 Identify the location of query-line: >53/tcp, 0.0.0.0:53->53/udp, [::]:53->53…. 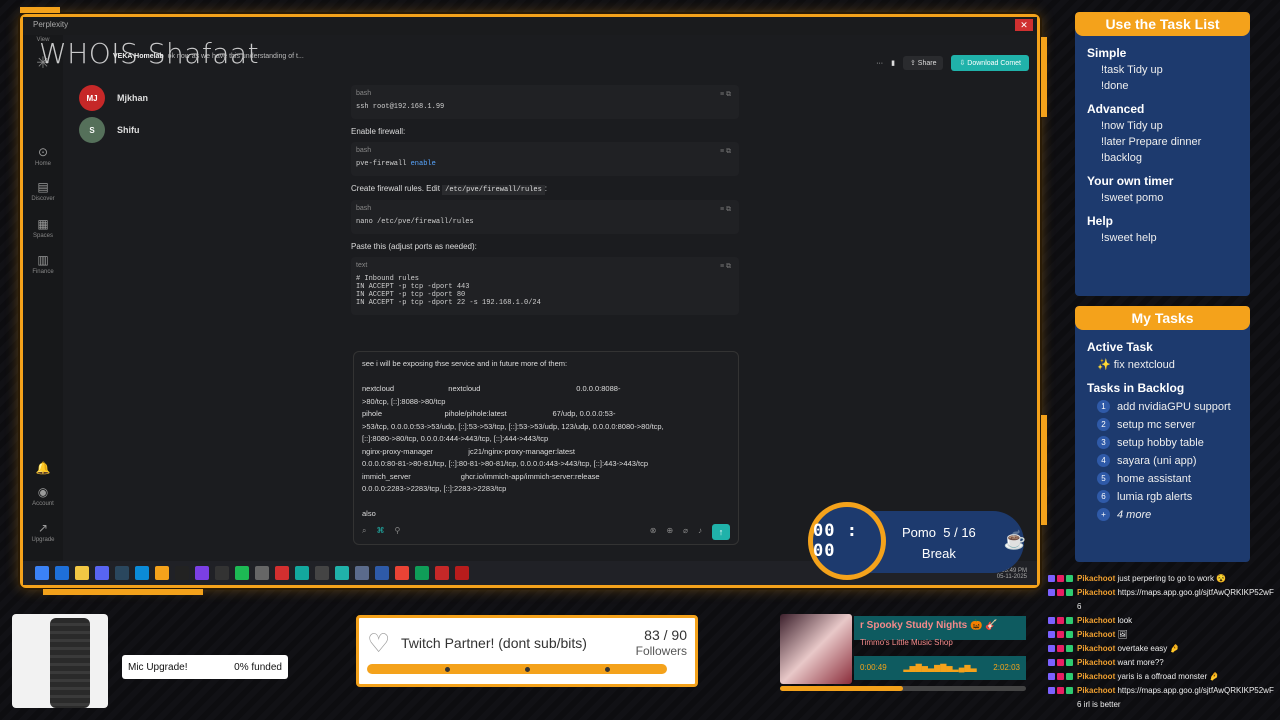
(513, 426).